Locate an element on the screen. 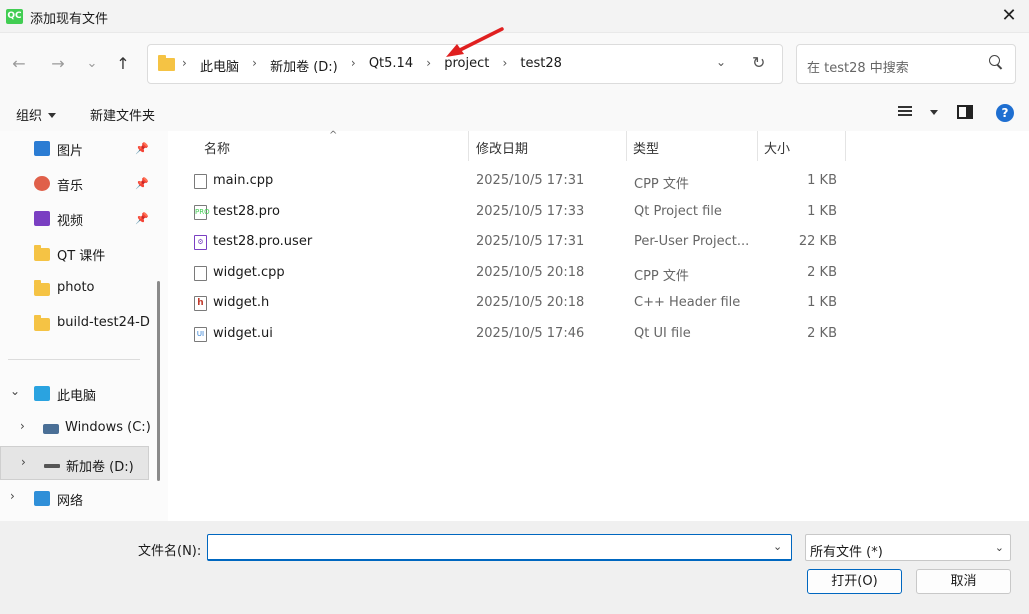 This screenshot has width=1029, height=614. view-options-icon is located at coordinates (905, 112).